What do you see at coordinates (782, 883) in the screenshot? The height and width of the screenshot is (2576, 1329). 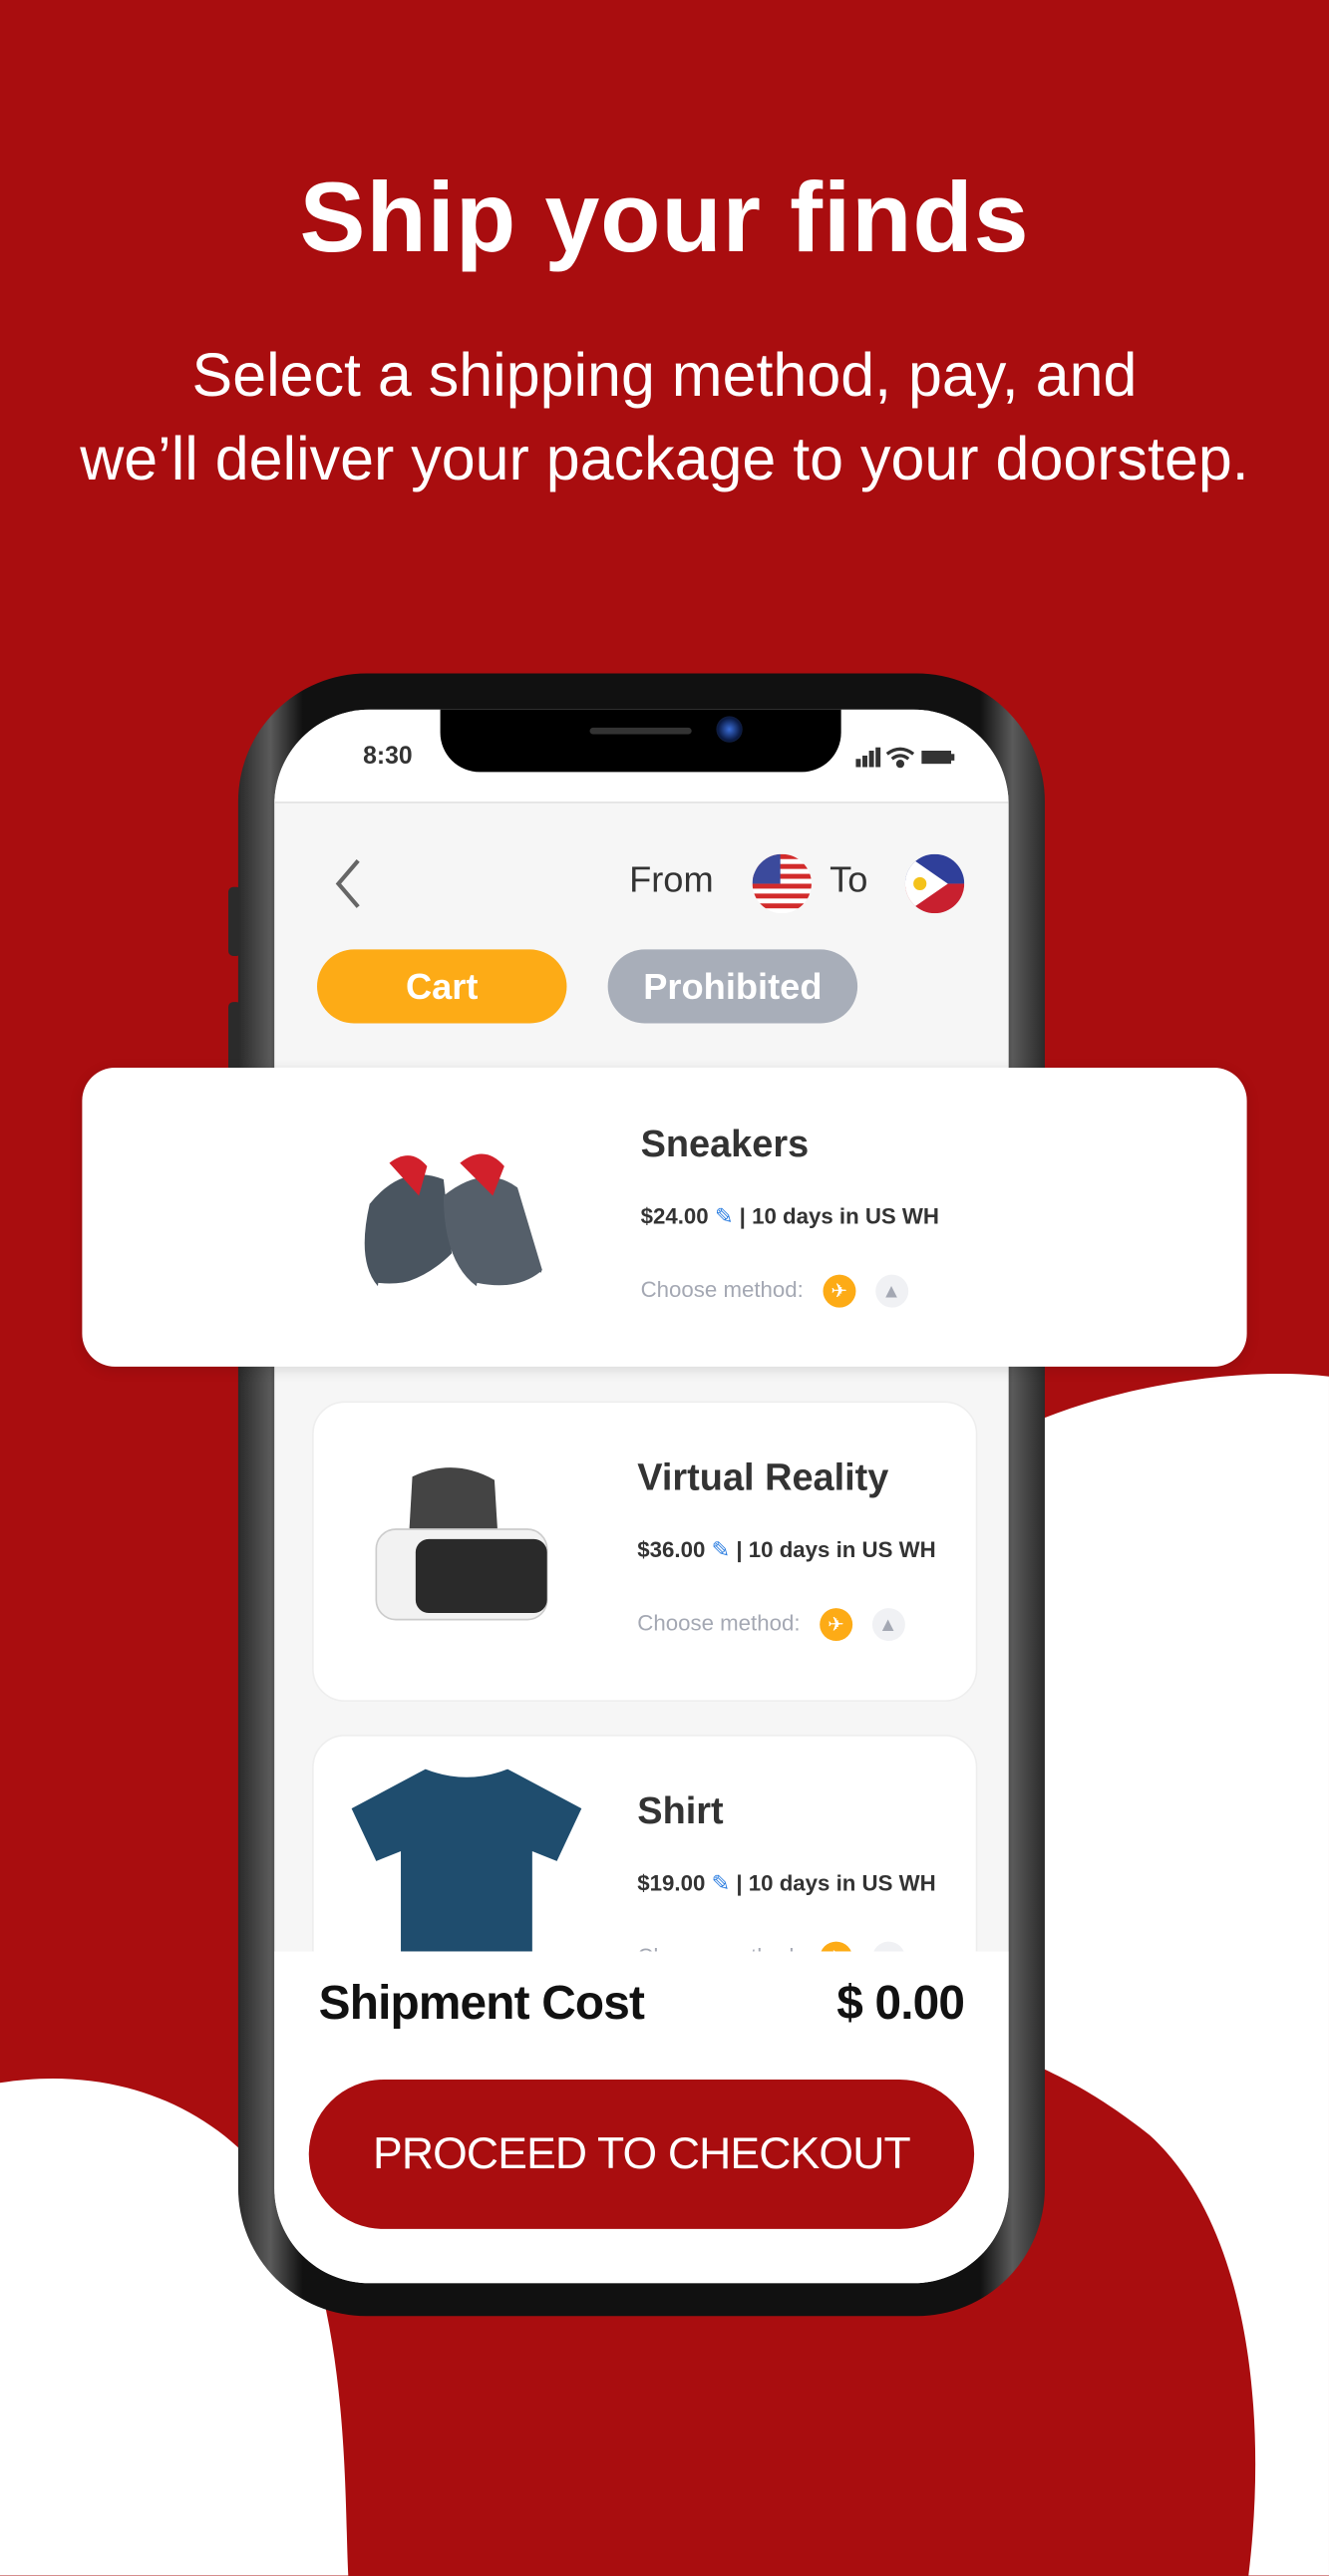 I see `us-flag-icon` at bounding box center [782, 883].